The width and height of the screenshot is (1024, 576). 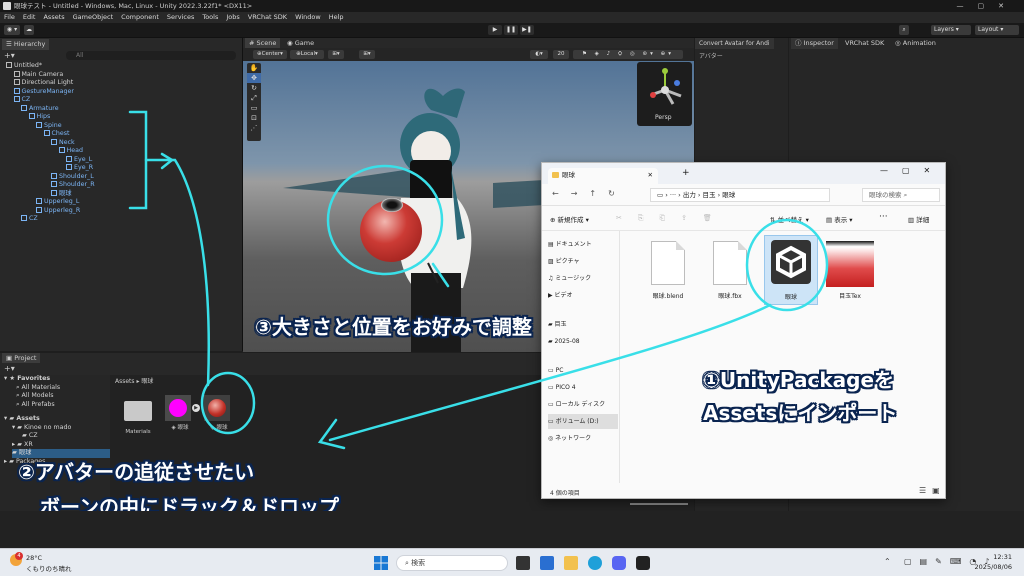 I want to click on add-icon: +▾, so click(x=9, y=55).